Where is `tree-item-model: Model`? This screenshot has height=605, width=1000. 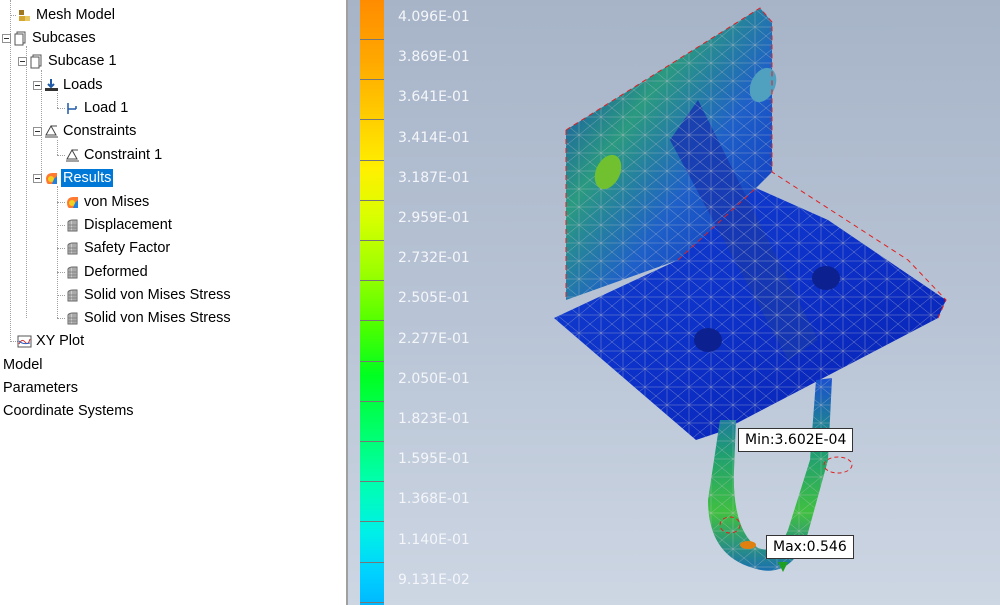
tree-item-model: Model is located at coordinates (23, 365).